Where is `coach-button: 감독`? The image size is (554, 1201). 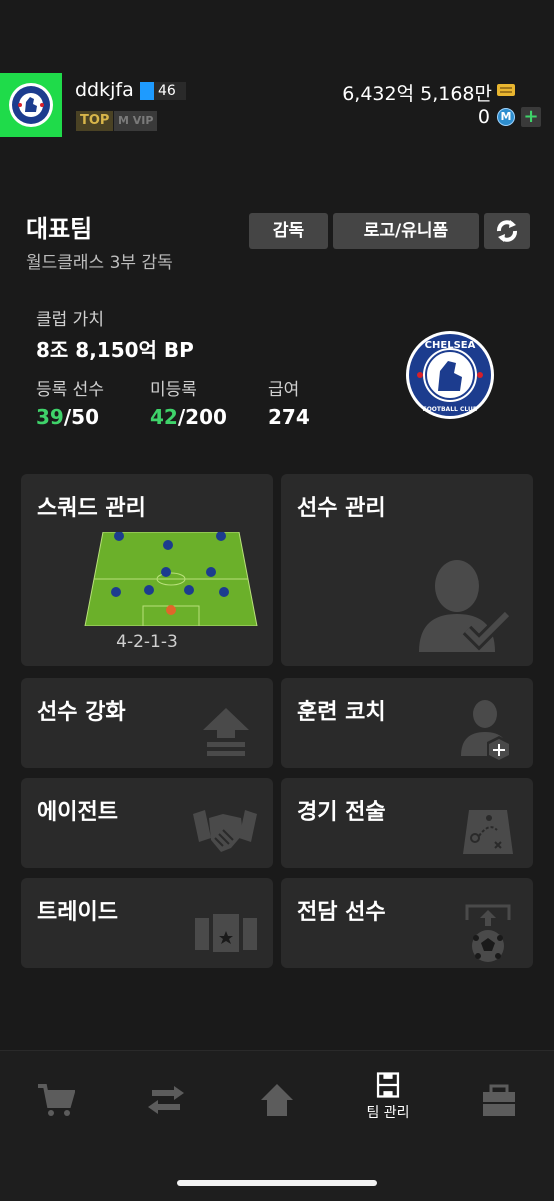 coach-button: 감독 is located at coordinates (288, 231).